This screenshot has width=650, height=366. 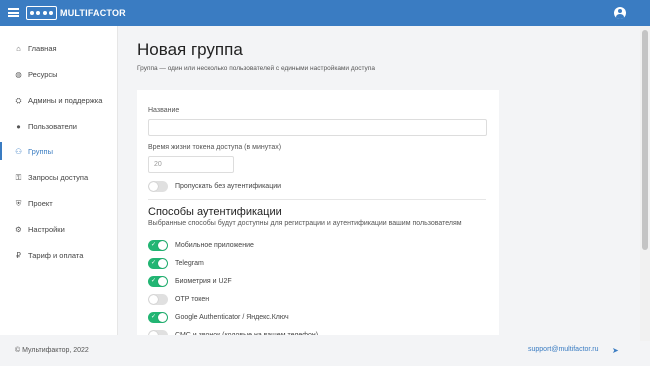 What do you see at coordinates (40, 151) in the screenshot?
I see `sidebar-item-label: Группы` at bounding box center [40, 151].